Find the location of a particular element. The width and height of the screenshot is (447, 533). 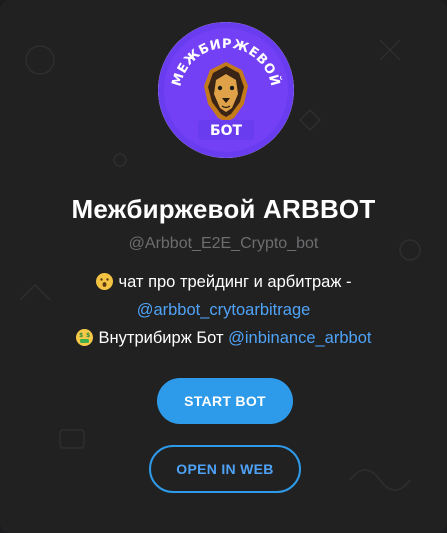

inbinance-bot-link: @inbinance_arbbot is located at coordinates (299, 338).